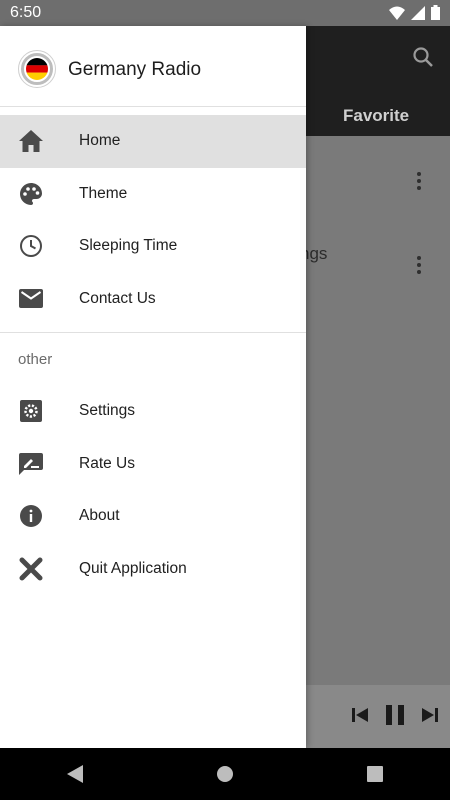 The height and width of the screenshot is (800, 450). What do you see at coordinates (31, 516) in the screenshot?
I see `info-icon` at bounding box center [31, 516].